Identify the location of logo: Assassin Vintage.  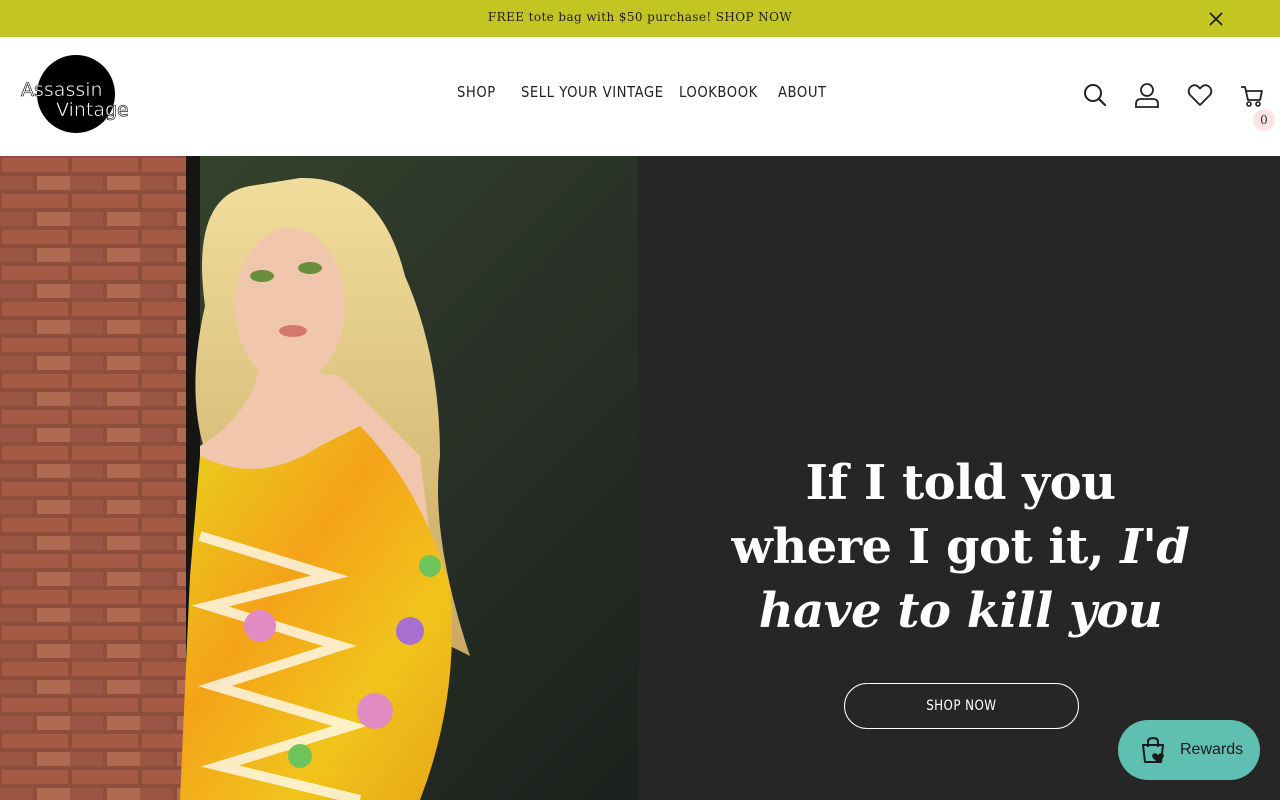
(74, 94).